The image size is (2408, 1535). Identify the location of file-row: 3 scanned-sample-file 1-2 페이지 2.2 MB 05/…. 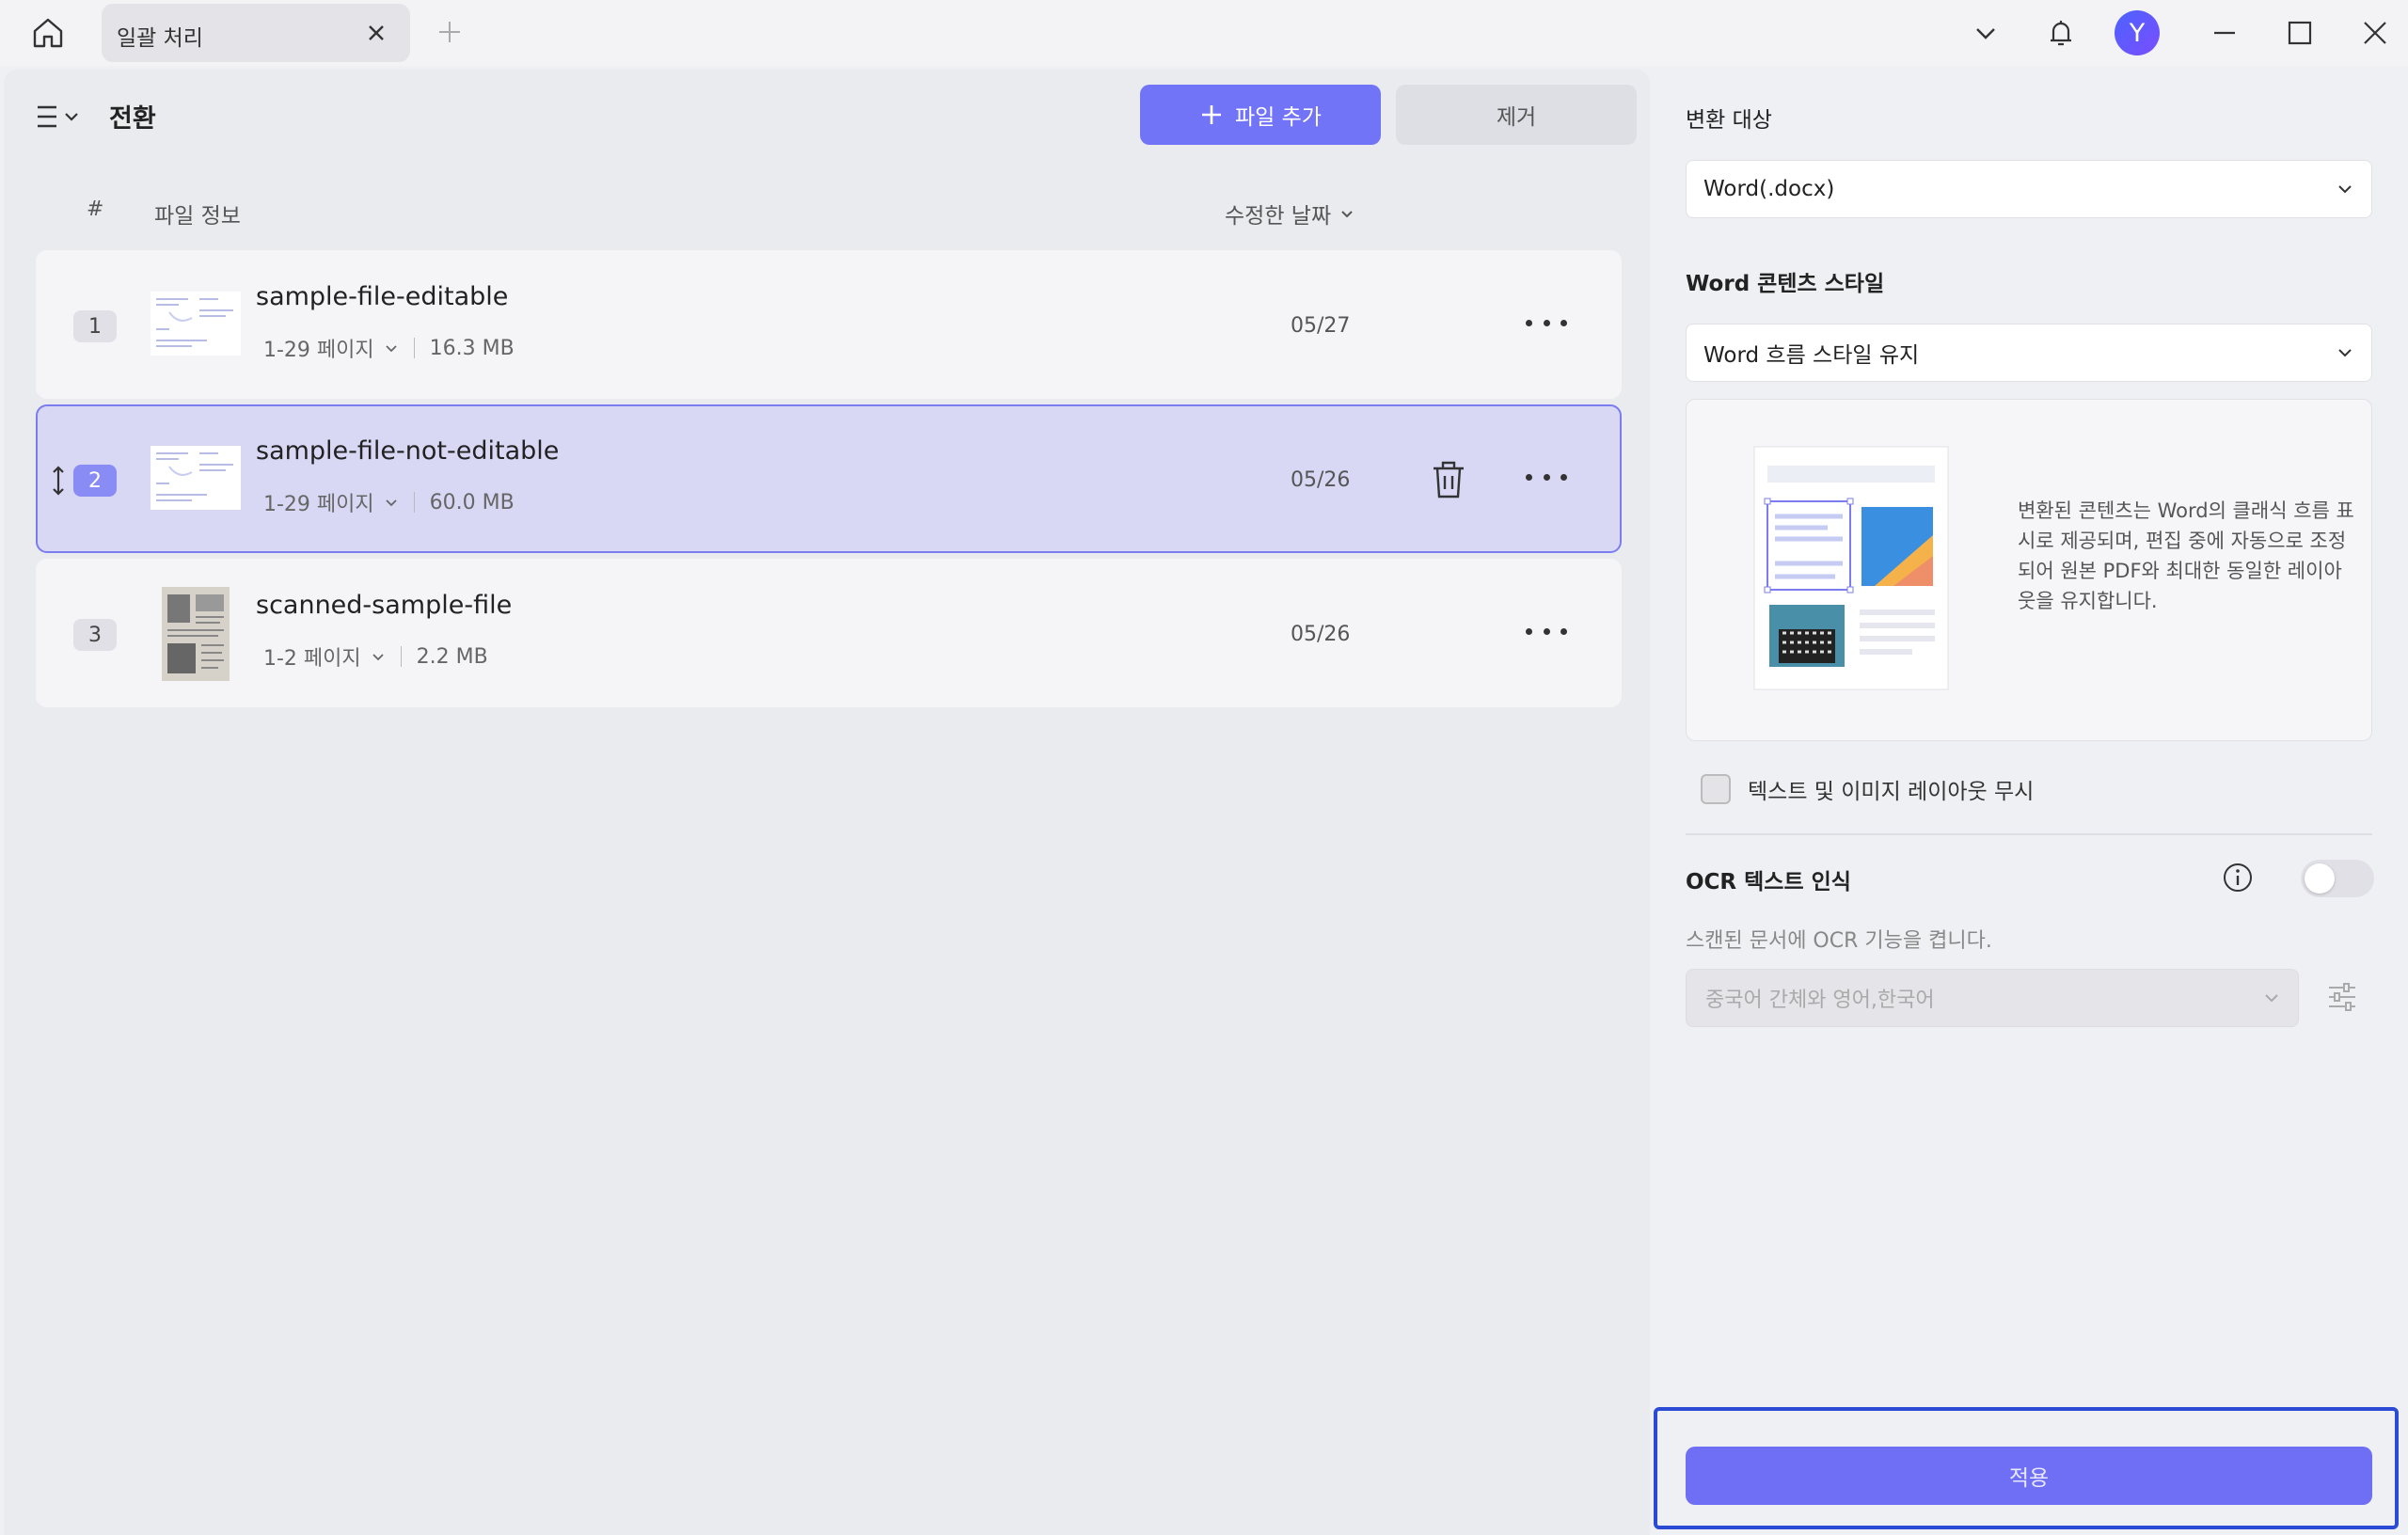
(829, 633).